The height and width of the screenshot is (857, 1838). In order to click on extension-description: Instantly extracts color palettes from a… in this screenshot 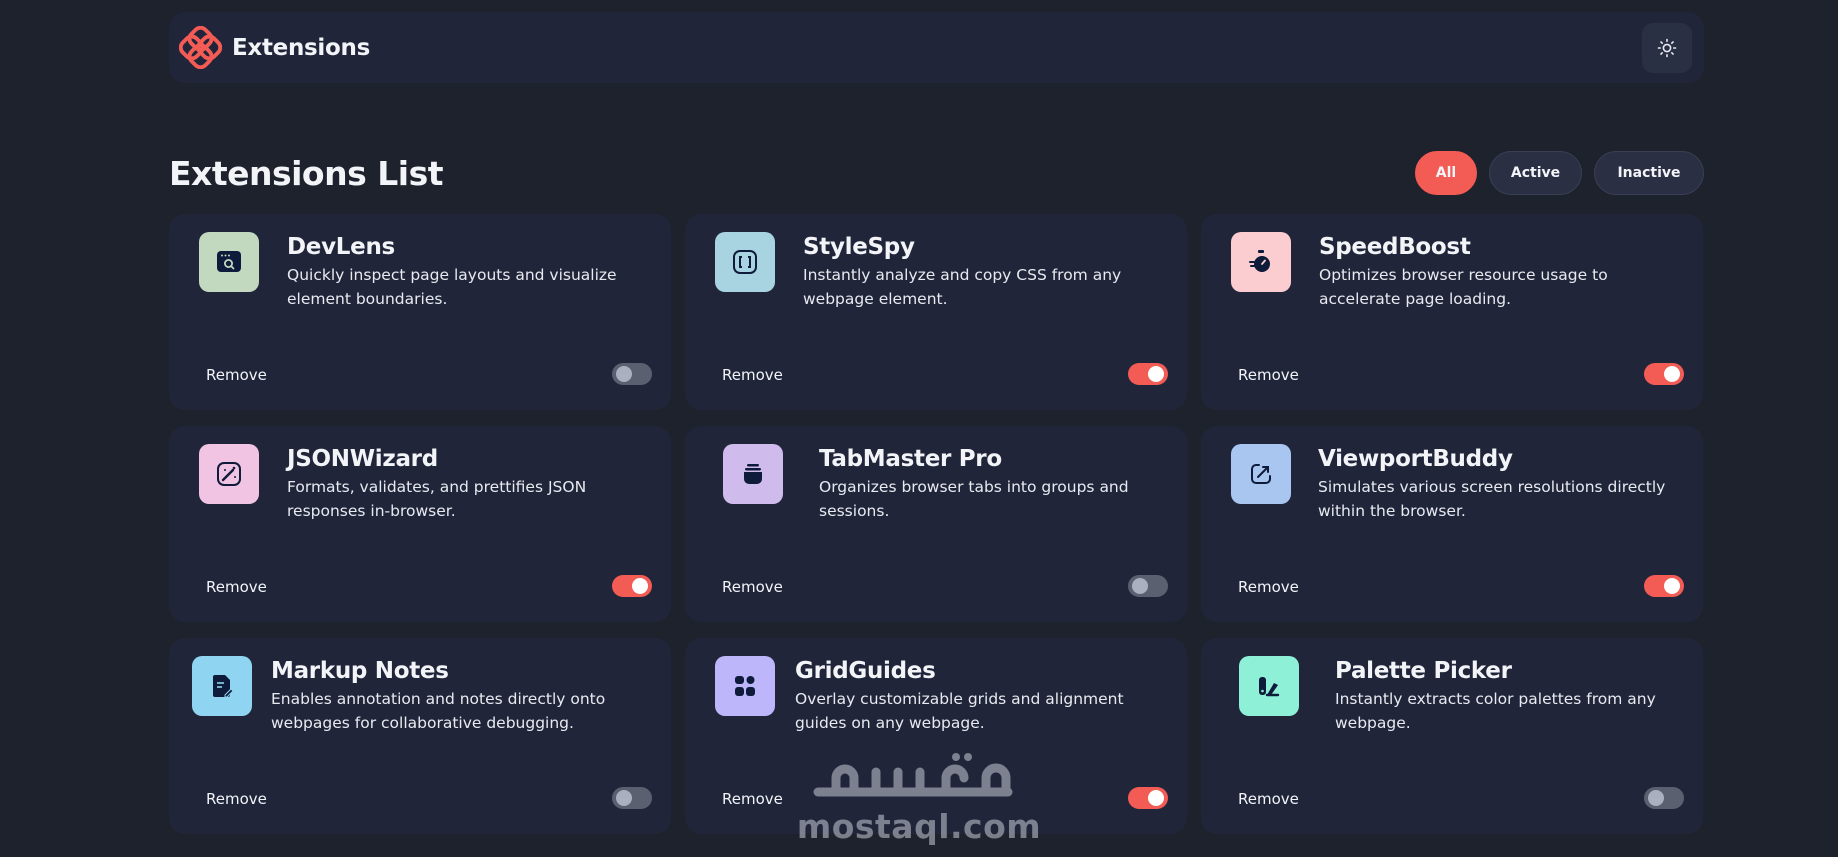, I will do `click(1495, 711)`.